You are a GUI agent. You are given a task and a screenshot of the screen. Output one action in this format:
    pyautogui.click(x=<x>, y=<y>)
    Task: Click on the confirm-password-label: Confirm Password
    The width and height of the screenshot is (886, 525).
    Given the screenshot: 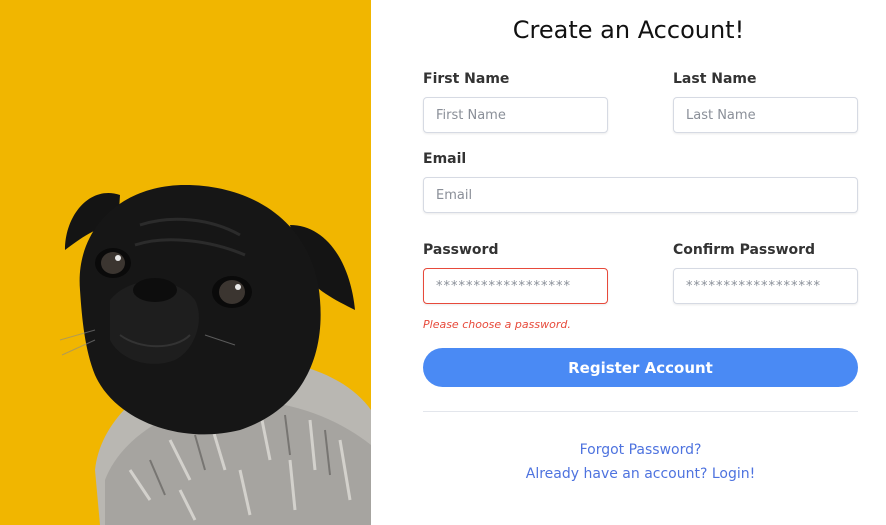 What is the action you would take?
    pyautogui.click(x=744, y=250)
    